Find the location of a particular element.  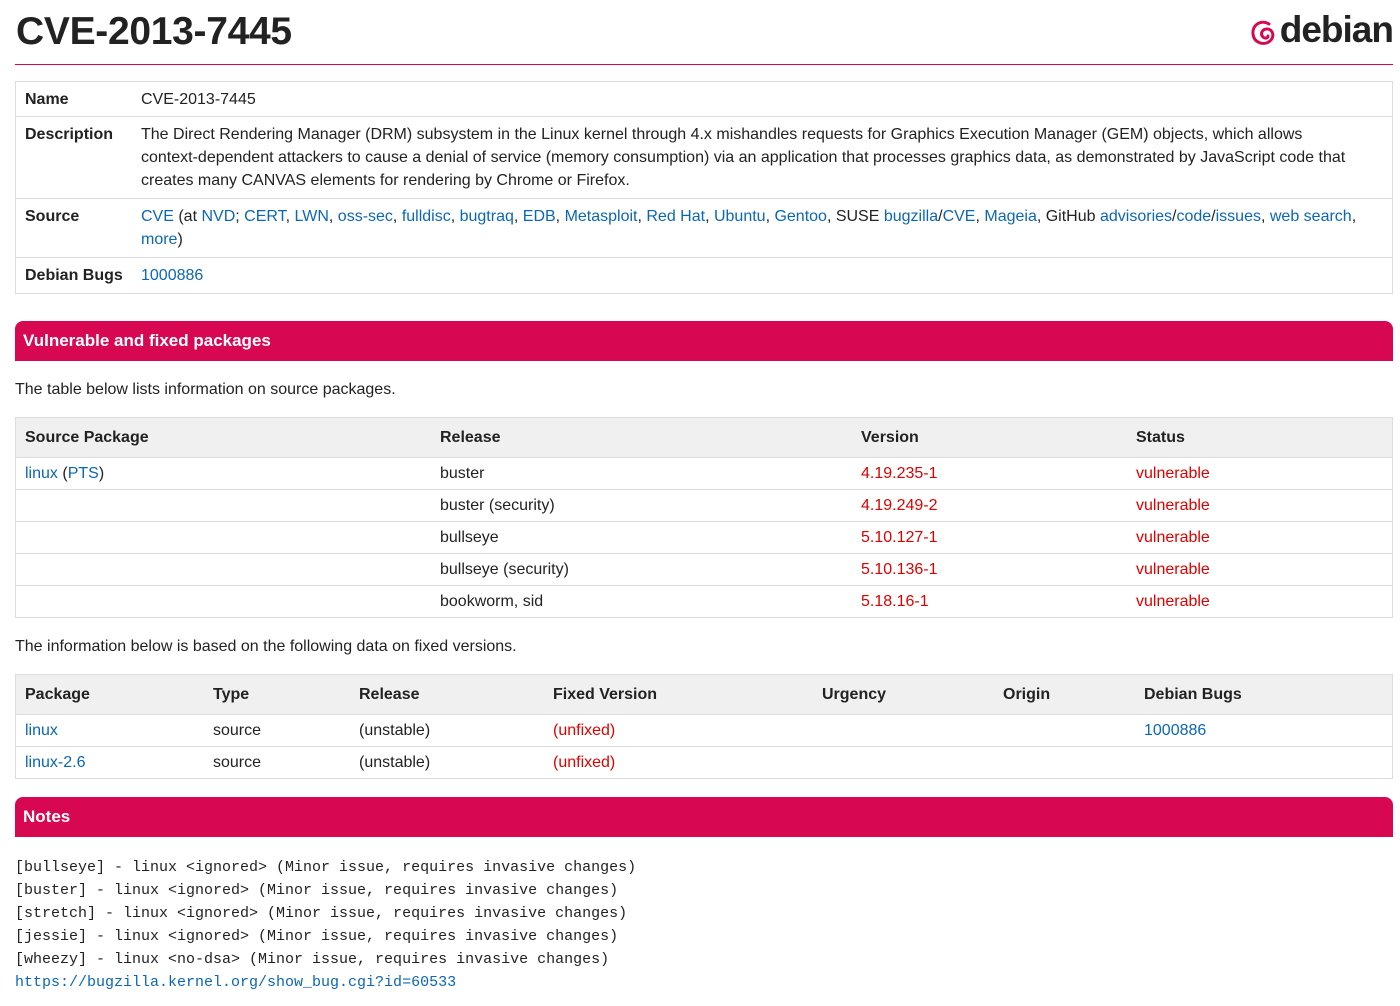

link-web-search: web search is located at coordinates (1311, 216).